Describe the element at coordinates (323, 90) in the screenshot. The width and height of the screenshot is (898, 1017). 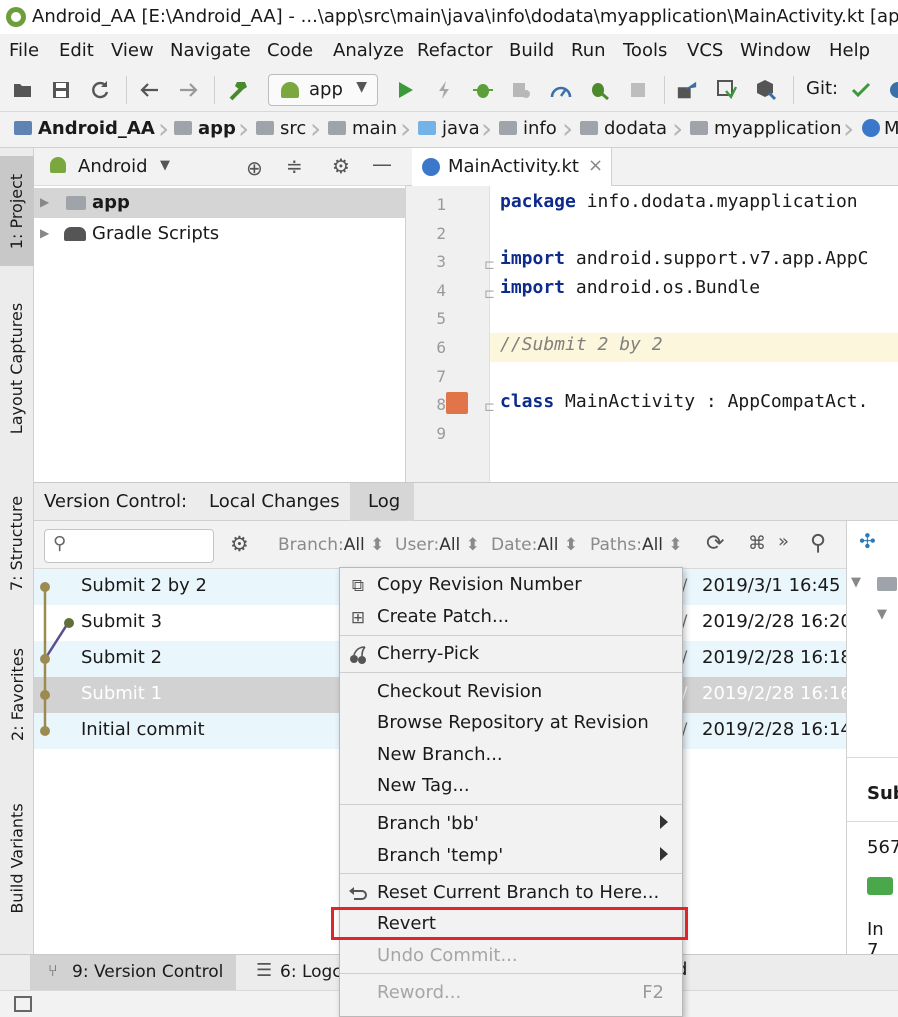
I see `run-configuration-dropdown: app ▼` at that location.